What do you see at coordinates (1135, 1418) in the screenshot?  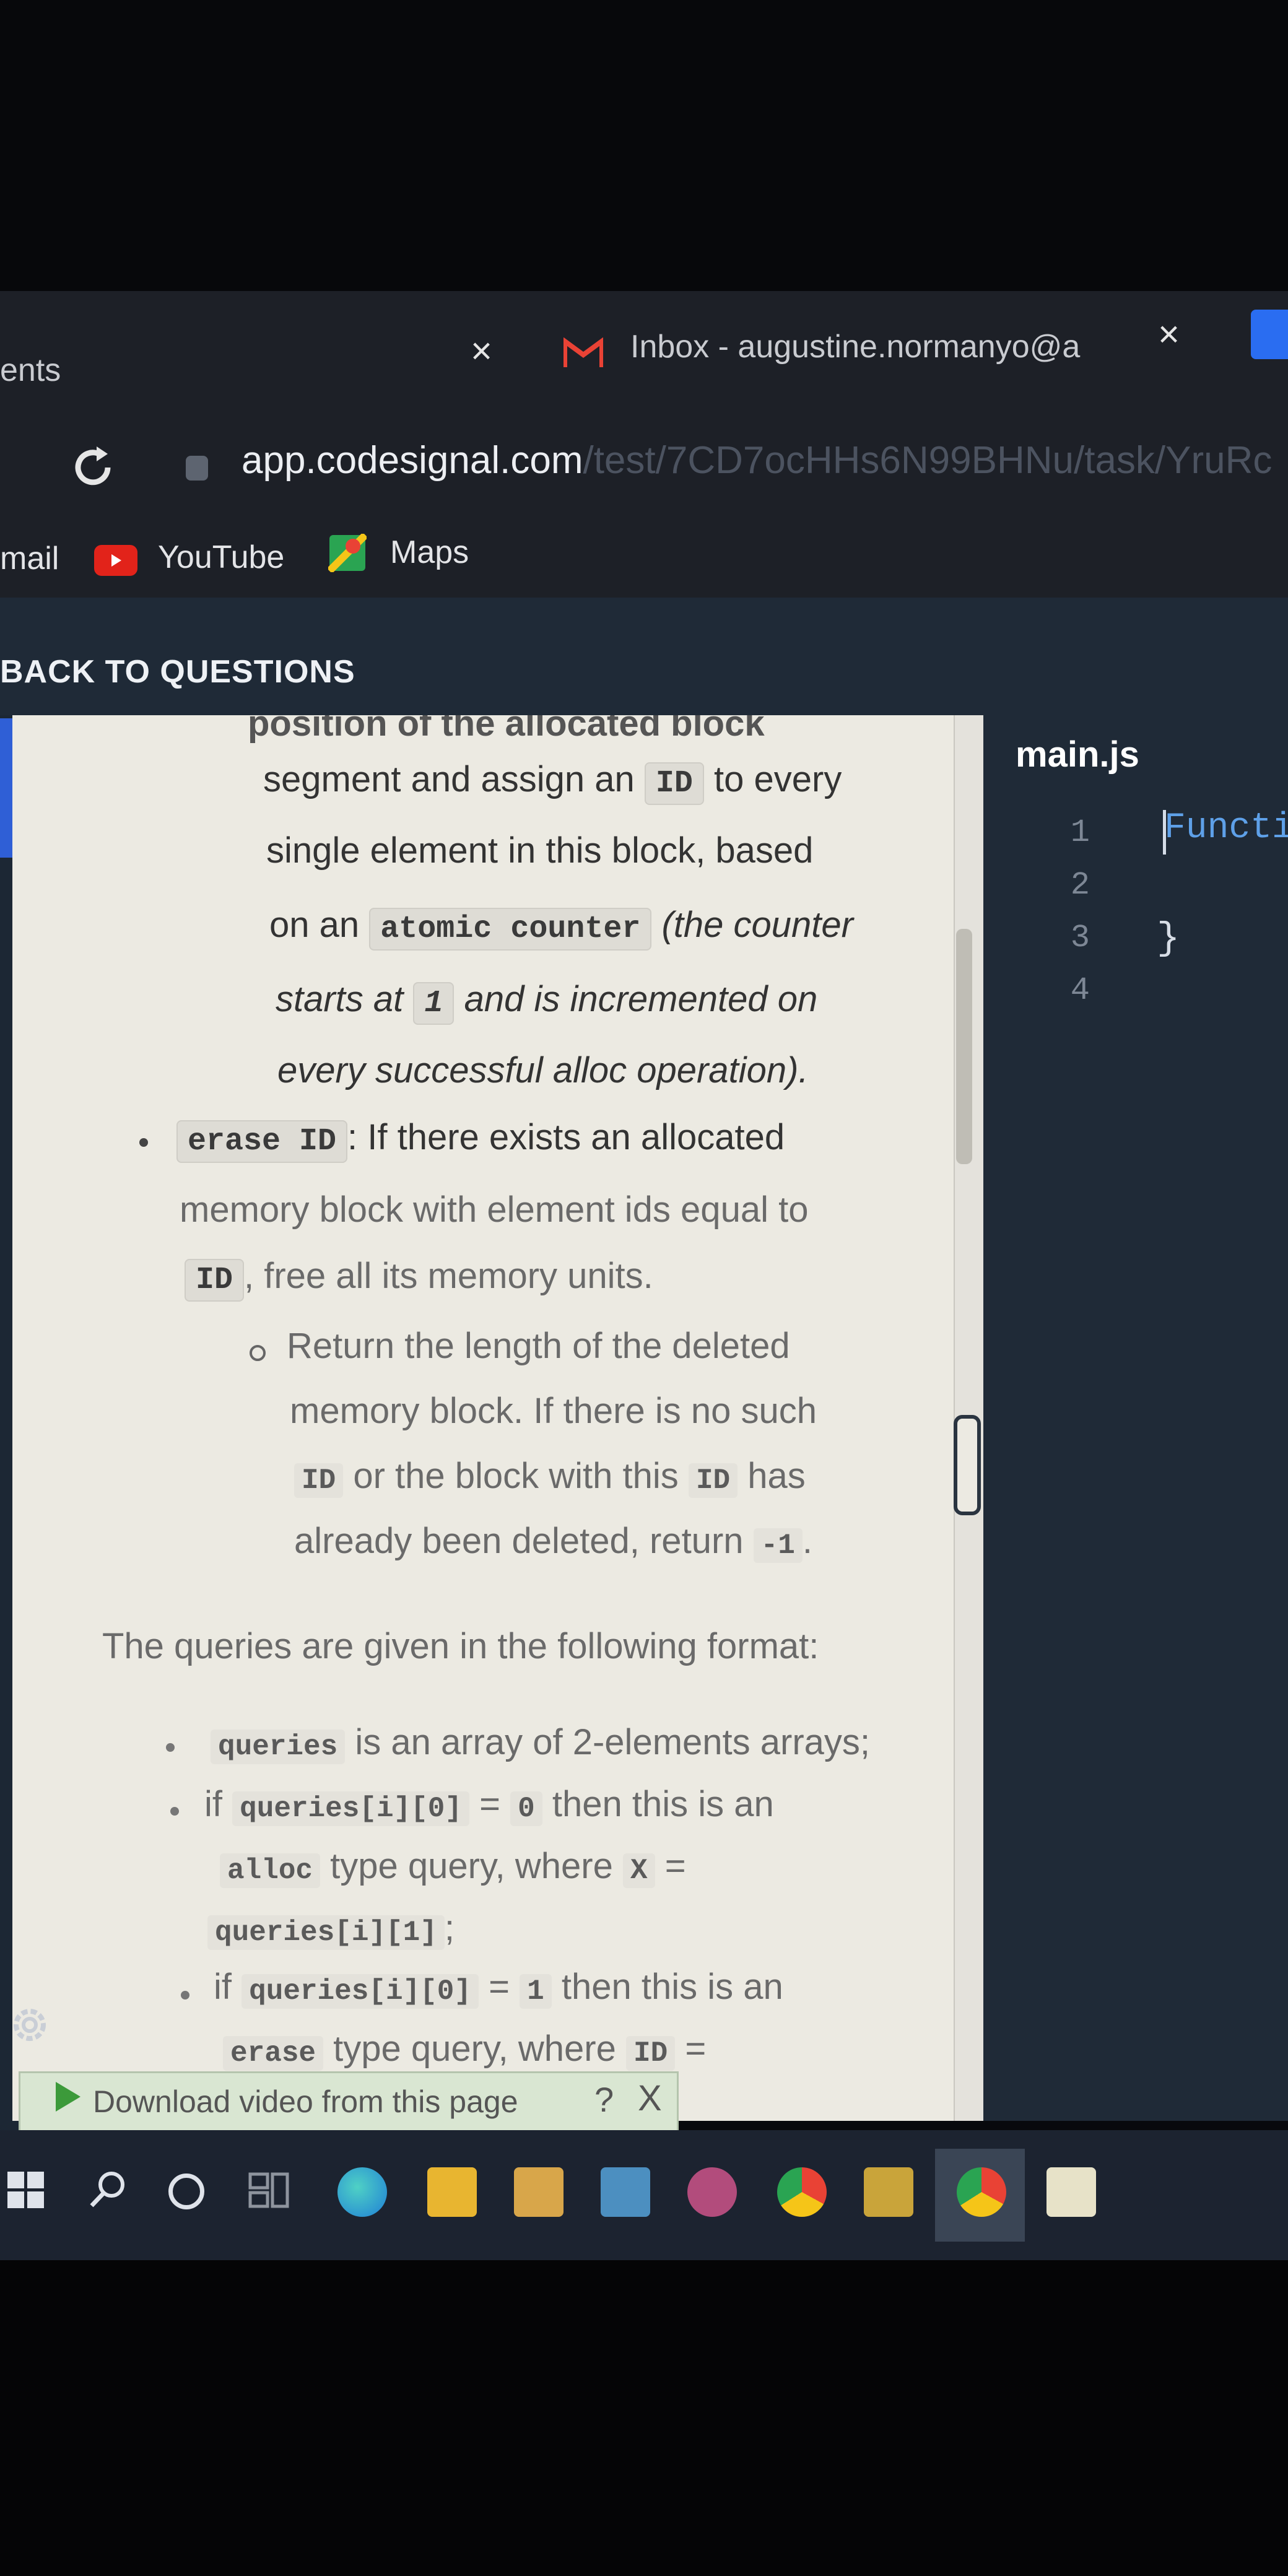 I see `code-editor` at bounding box center [1135, 1418].